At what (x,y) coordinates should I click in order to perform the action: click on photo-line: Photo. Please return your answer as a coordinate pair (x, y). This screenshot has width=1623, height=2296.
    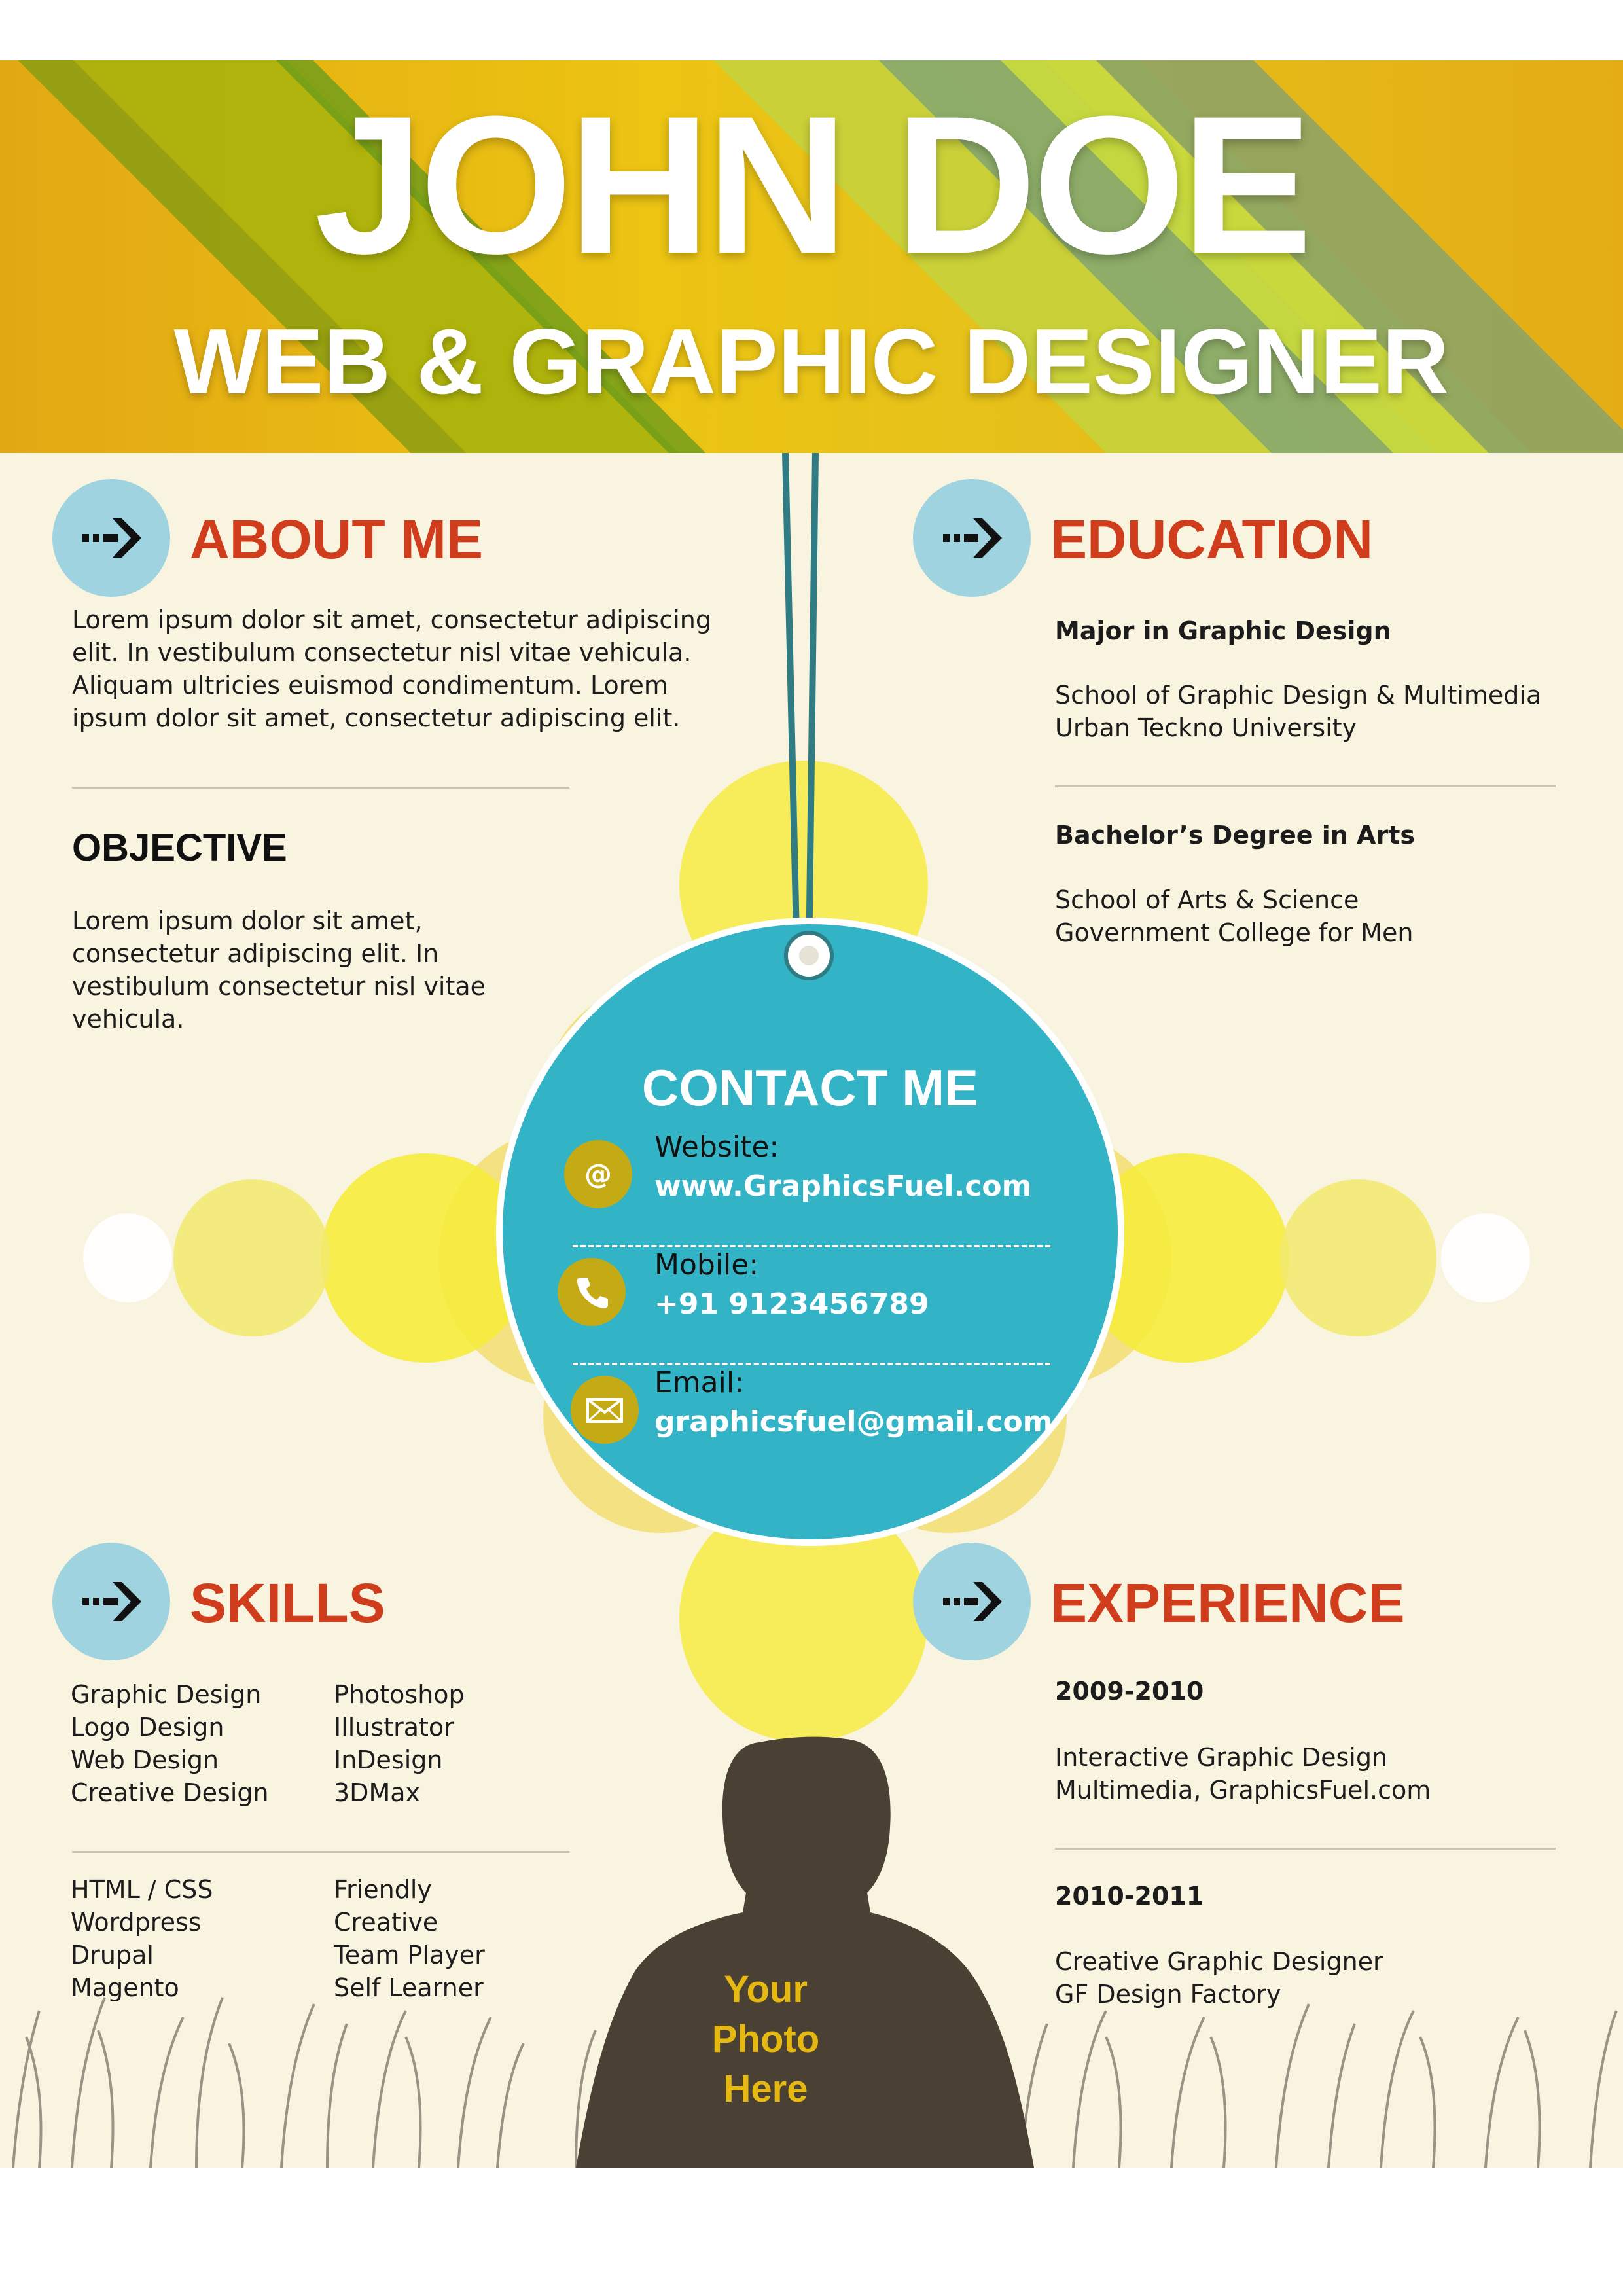
    Looking at the image, I should click on (765, 2039).